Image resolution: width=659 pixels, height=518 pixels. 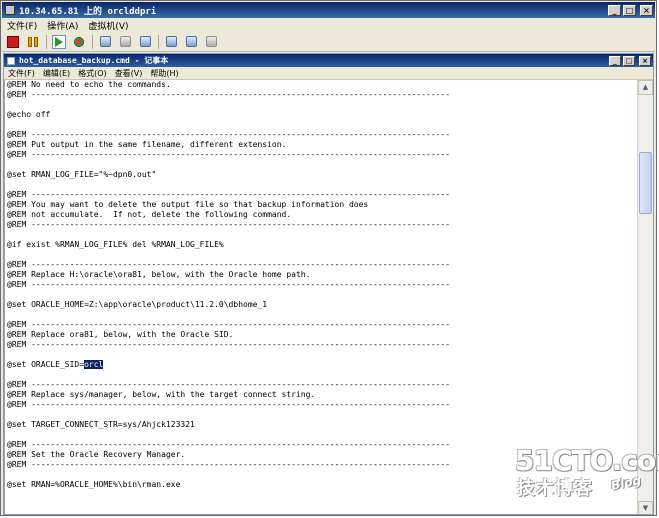 I want to click on notepad-title: hot_database_backup.cmd - 记事本, so click(x=94, y=60).